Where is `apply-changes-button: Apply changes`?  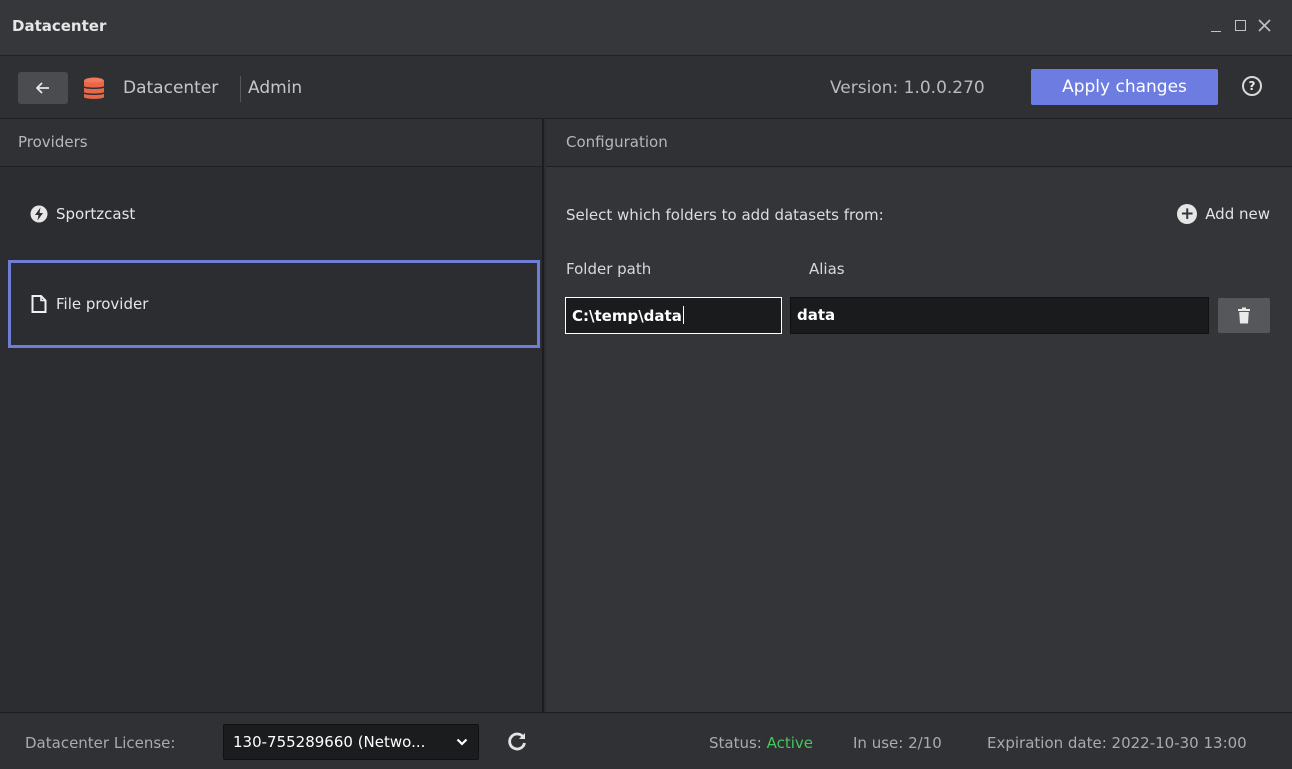
apply-changes-button: Apply changes is located at coordinates (1124, 87).